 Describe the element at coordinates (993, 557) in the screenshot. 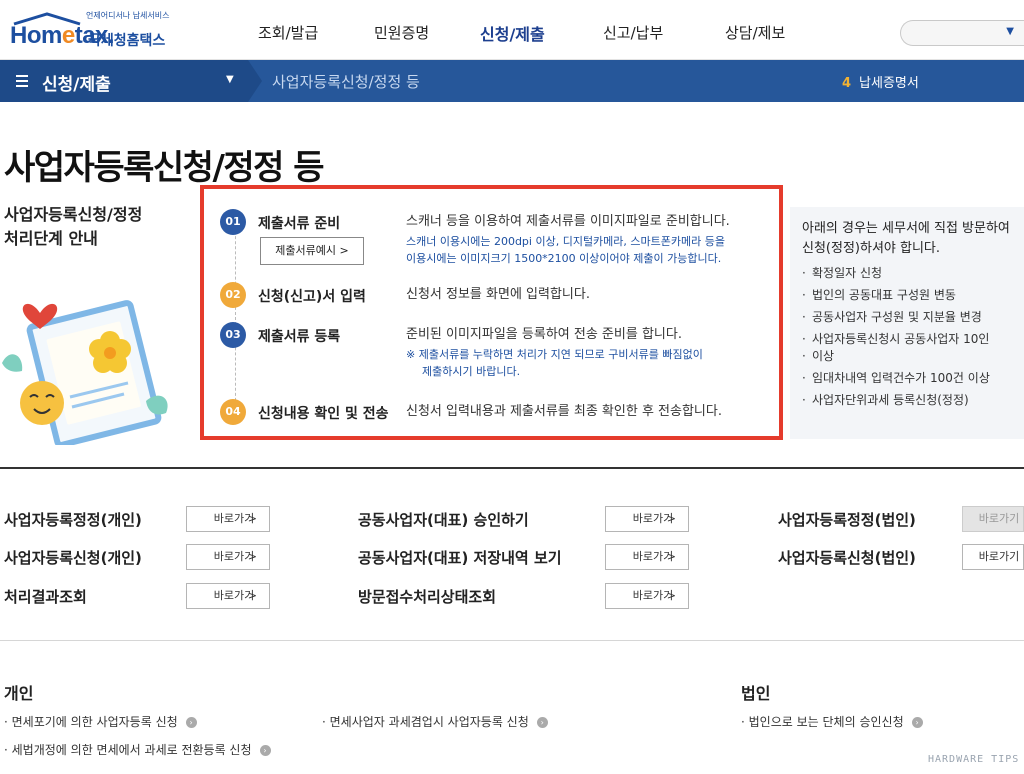

I see `go-button-registration-corporate: 바로가기` at that location.